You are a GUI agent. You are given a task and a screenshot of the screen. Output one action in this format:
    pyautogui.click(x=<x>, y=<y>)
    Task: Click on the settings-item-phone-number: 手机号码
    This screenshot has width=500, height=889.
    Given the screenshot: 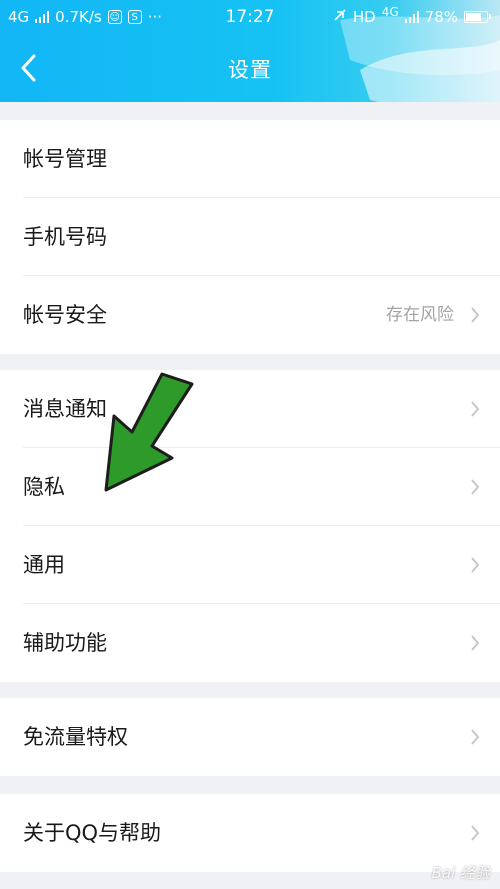 What is the action you would take?
    pyautogui.click(x=250, y=237)
    